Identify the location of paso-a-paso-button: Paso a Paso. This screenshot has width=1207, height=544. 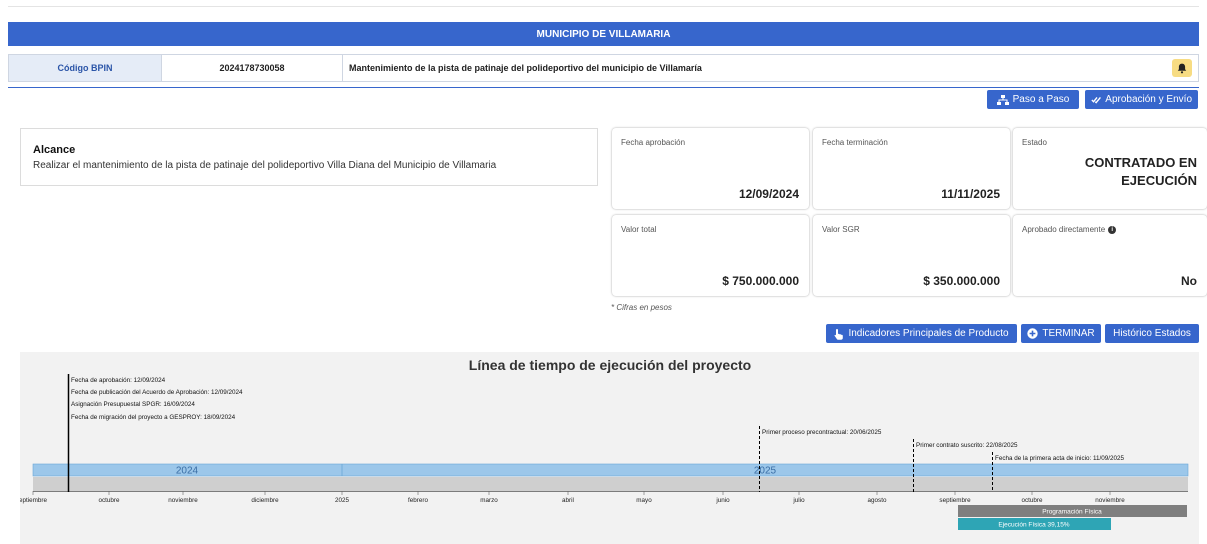
(1033, 99).